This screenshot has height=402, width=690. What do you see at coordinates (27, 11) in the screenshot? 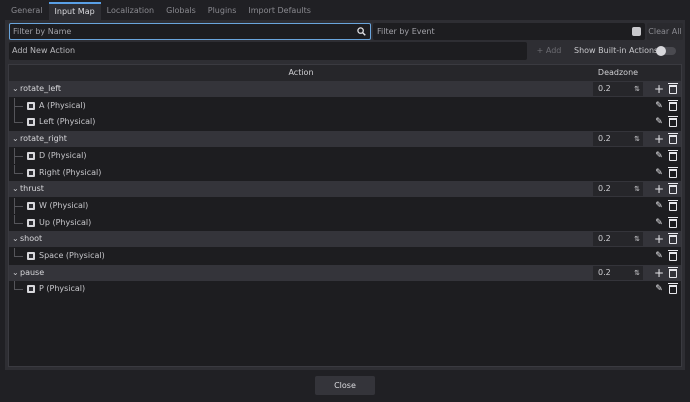
I see `tab-general: General` at bounding box center [27, 11].